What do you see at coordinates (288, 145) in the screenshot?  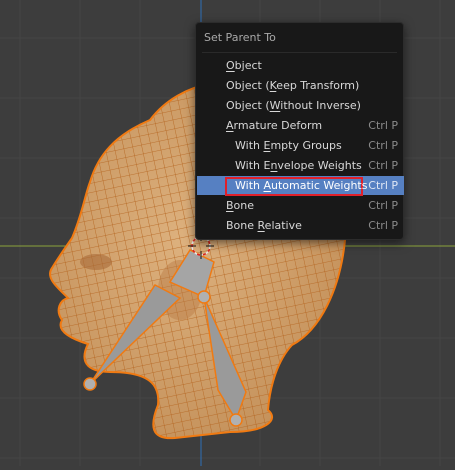 I see `menu-item-label: With Empty Groups` at bounding box center [288, 145].